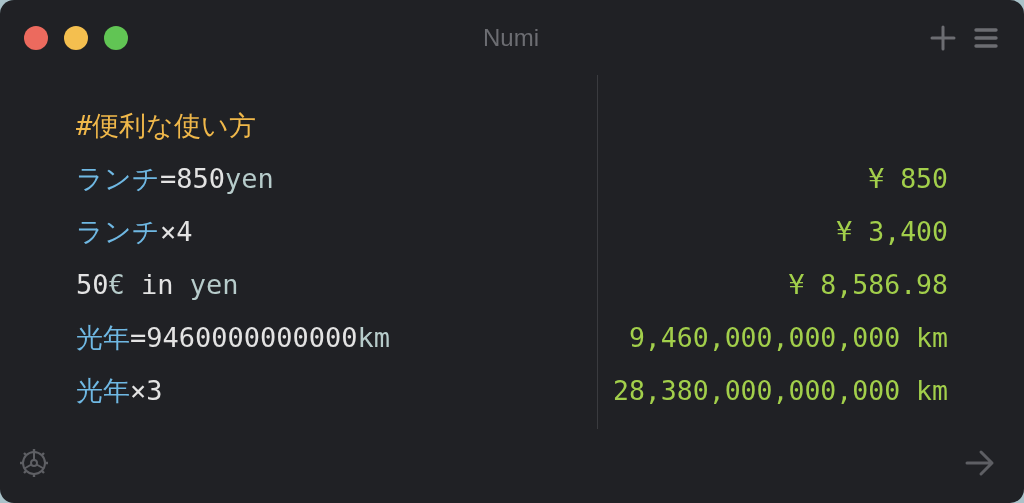 The image size is (1024, 503). Describe the element at coordinates (120, 391) in the screenshot. I see `expression-line: 光年×3` at that location.